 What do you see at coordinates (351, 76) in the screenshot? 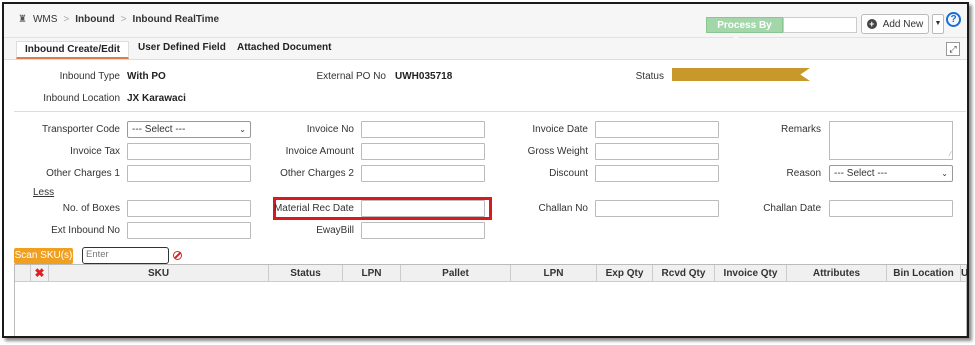
I see `external-po-label: External PO No` at bounding box center [351, 76].